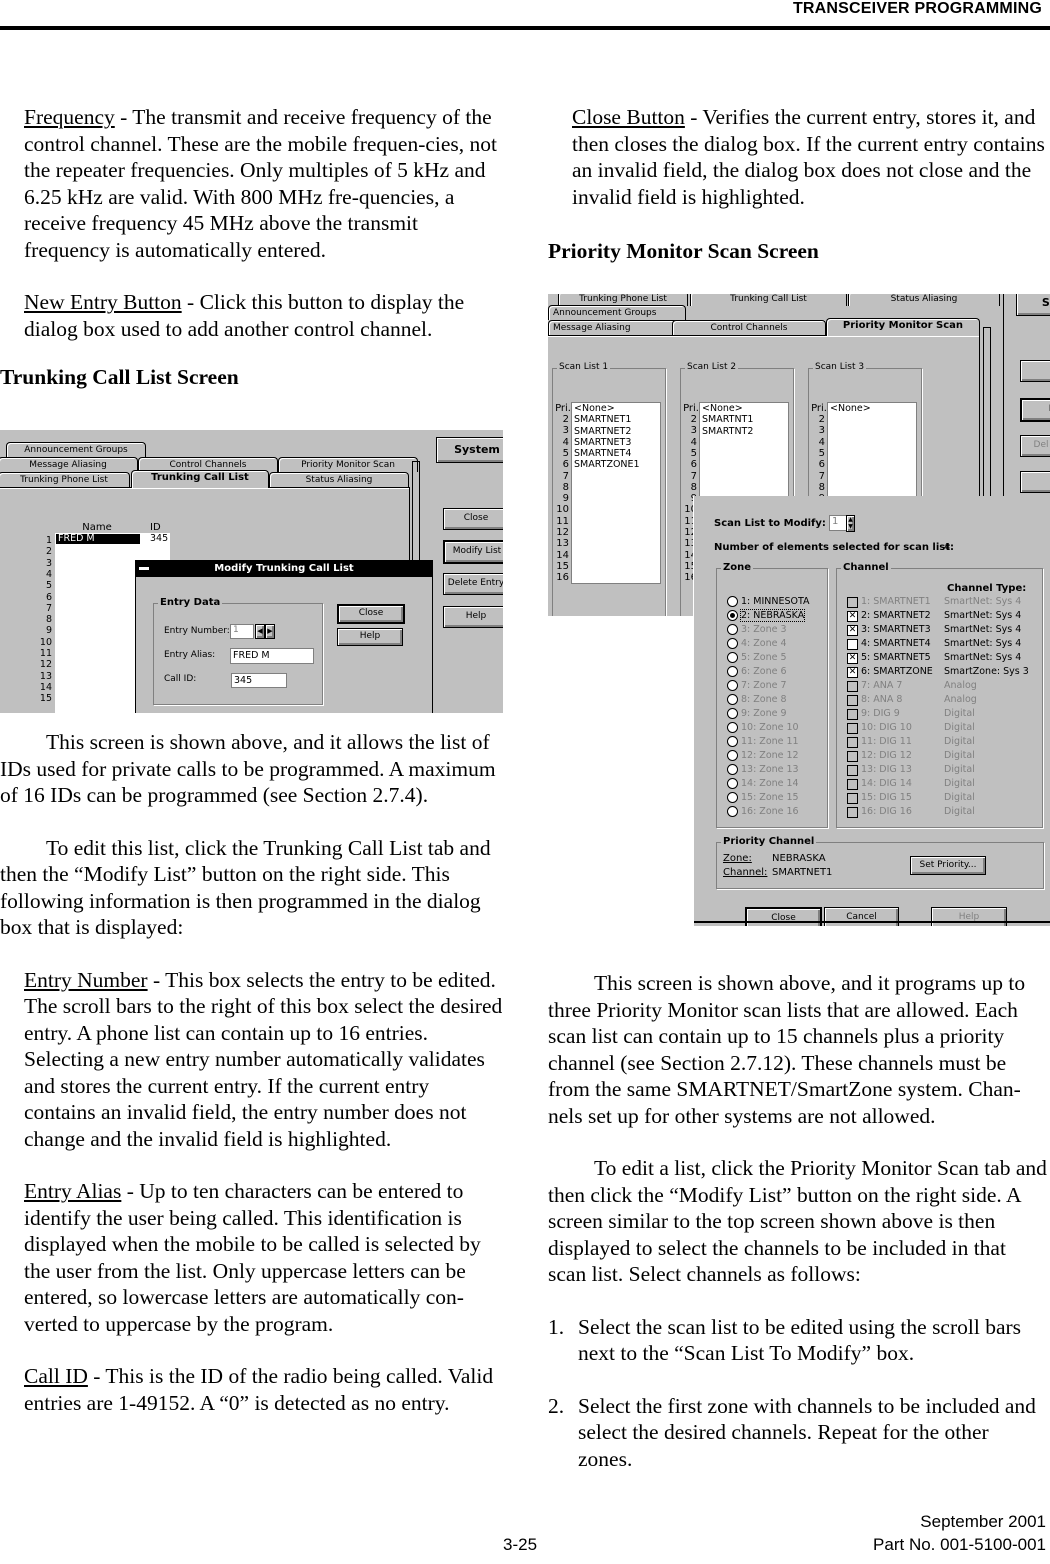  I want to click on modify-list-button: Mo, so click(1035, 410).